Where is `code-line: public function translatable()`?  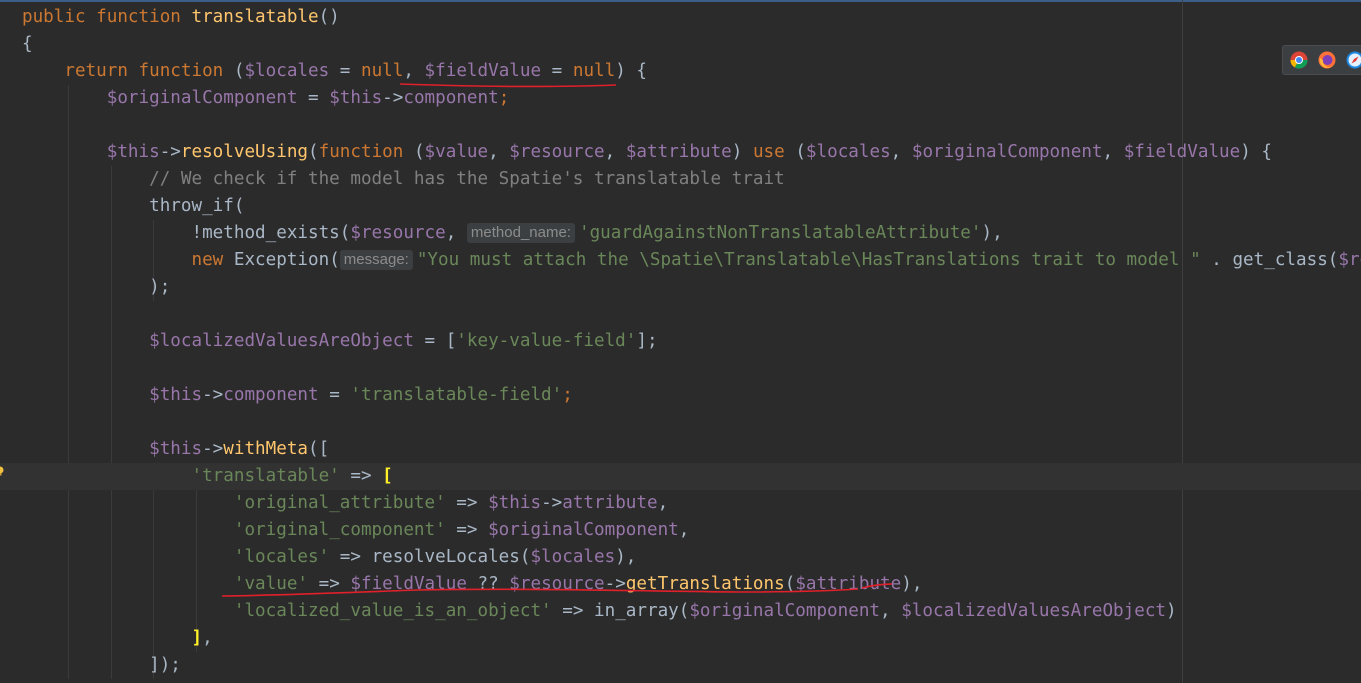 code-line: public function translatable() is located at coordinates (680, 17).